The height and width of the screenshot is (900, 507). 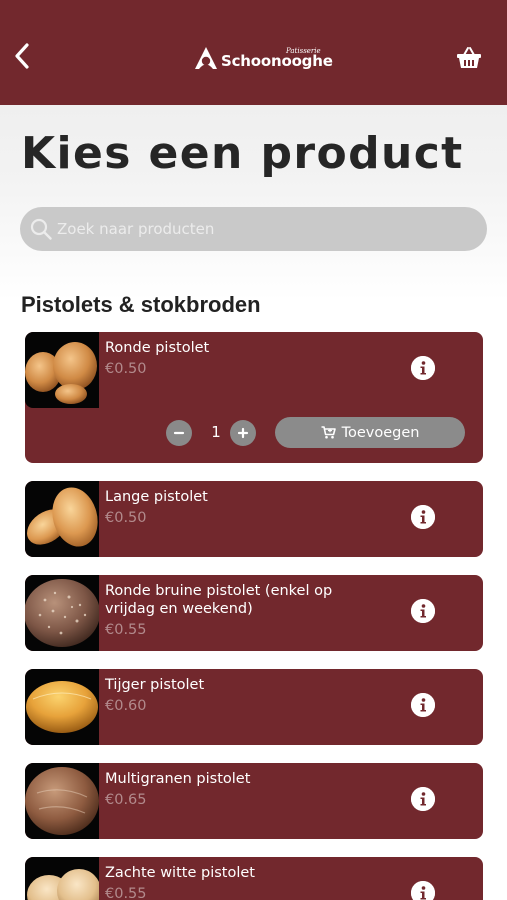 I want to click on search-bar, so click(x=253, y=229).